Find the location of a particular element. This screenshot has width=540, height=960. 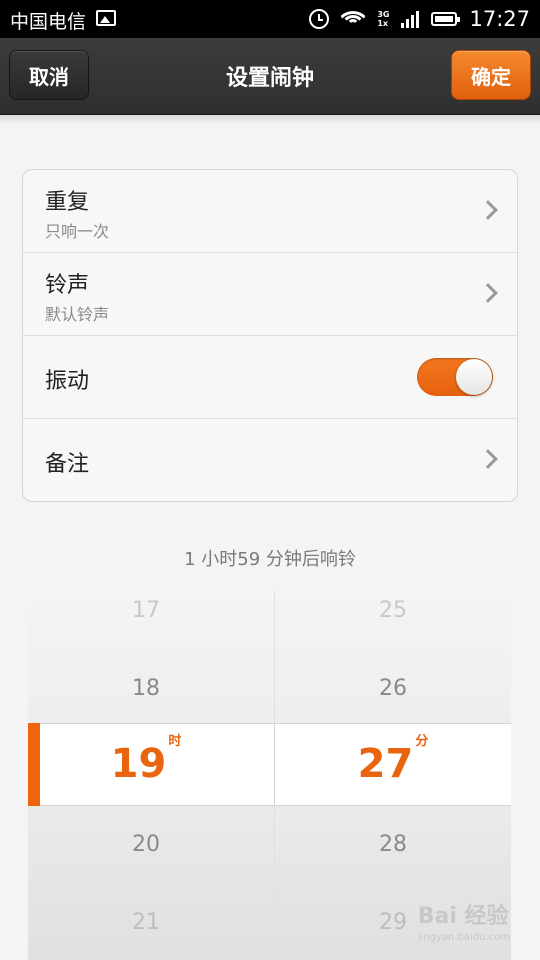

note-label: 备注 is located at coordinates (67, 464).